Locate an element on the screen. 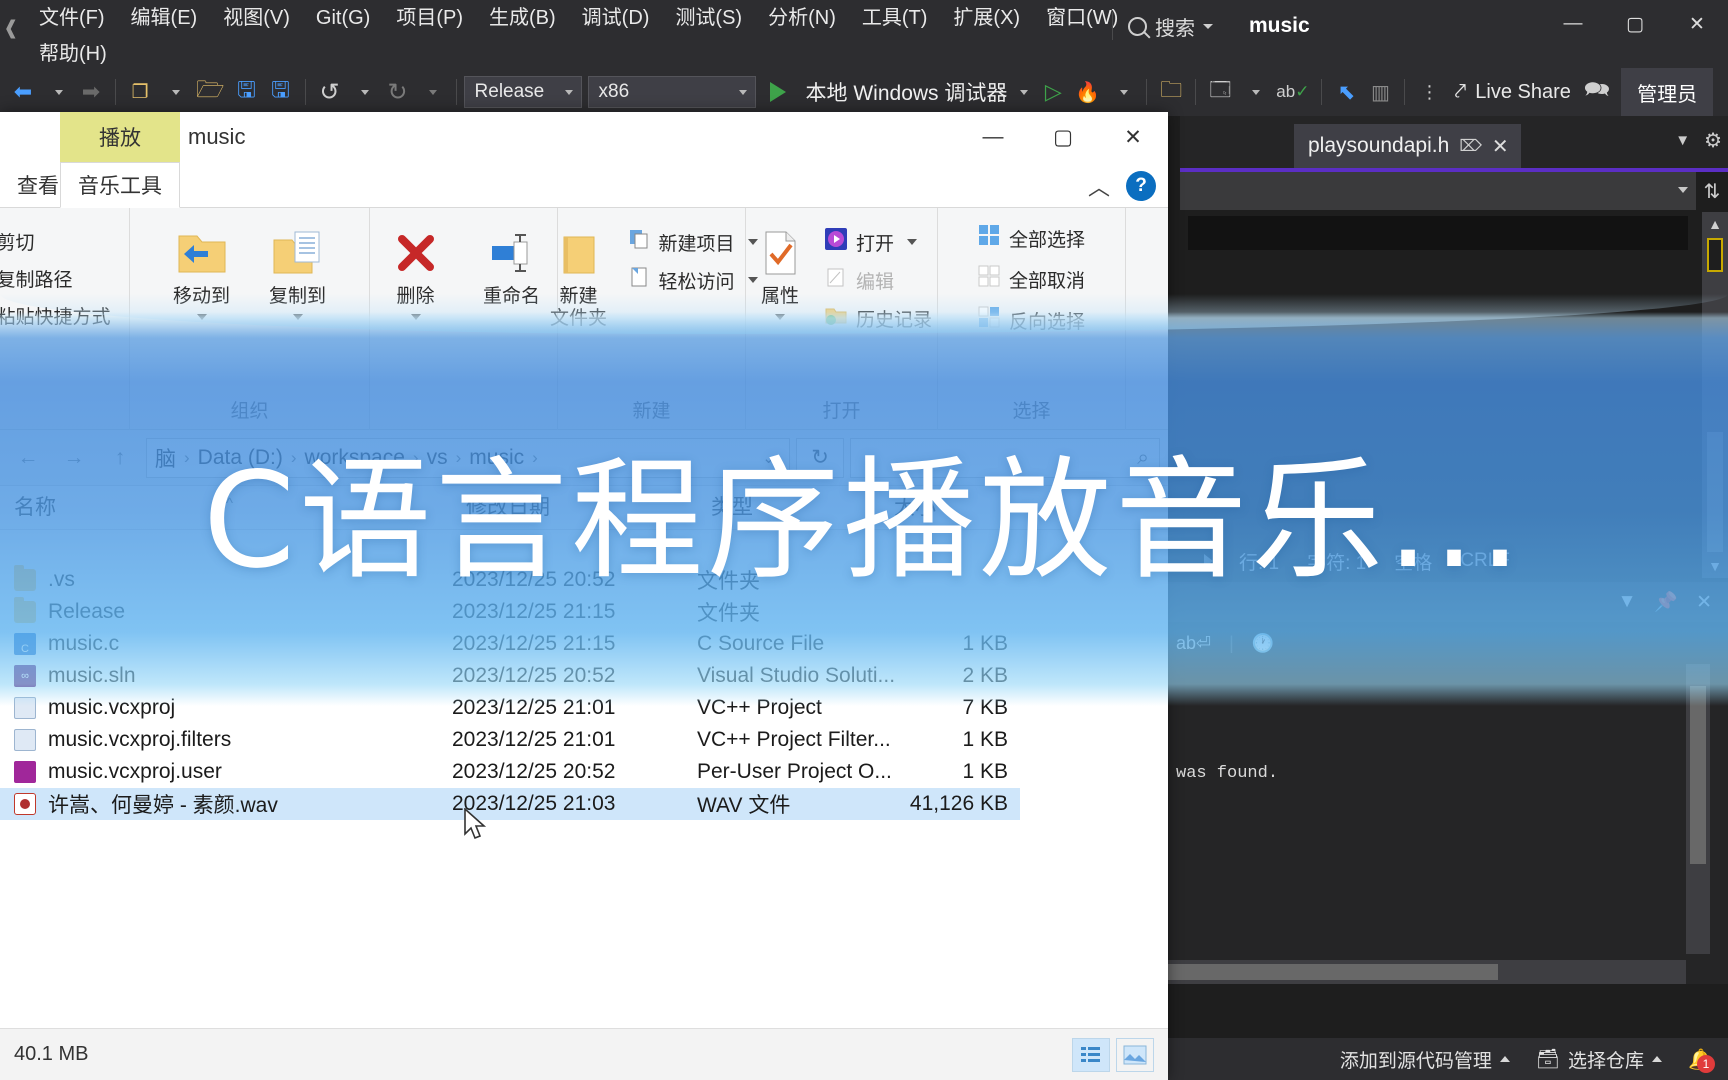 The image size is (1728, 1080). output-vertical-scrollbar is located at coordinates (1698, 809).